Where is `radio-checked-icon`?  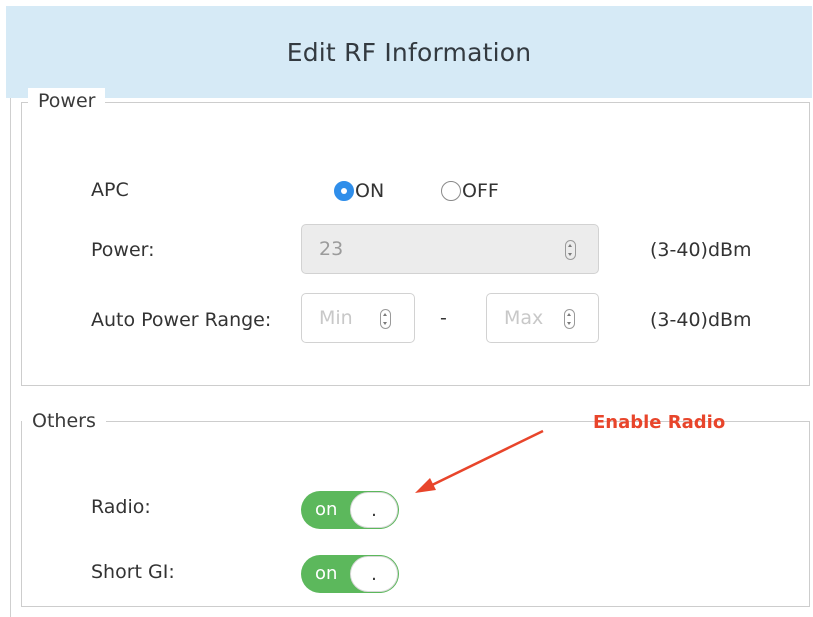
radio-checked-icon is located at coordinates (344, 191).